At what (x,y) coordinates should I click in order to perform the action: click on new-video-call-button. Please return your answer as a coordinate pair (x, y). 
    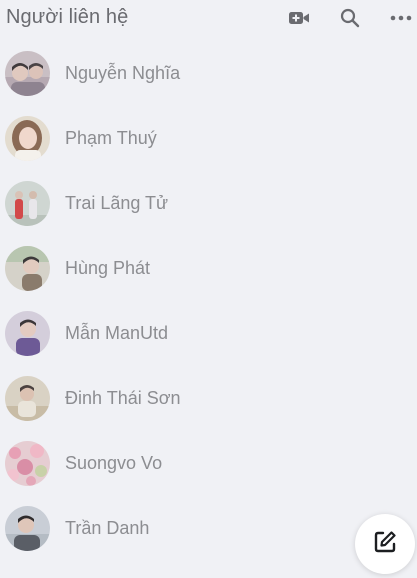
    Looking at the image, I should click on (299, 18).